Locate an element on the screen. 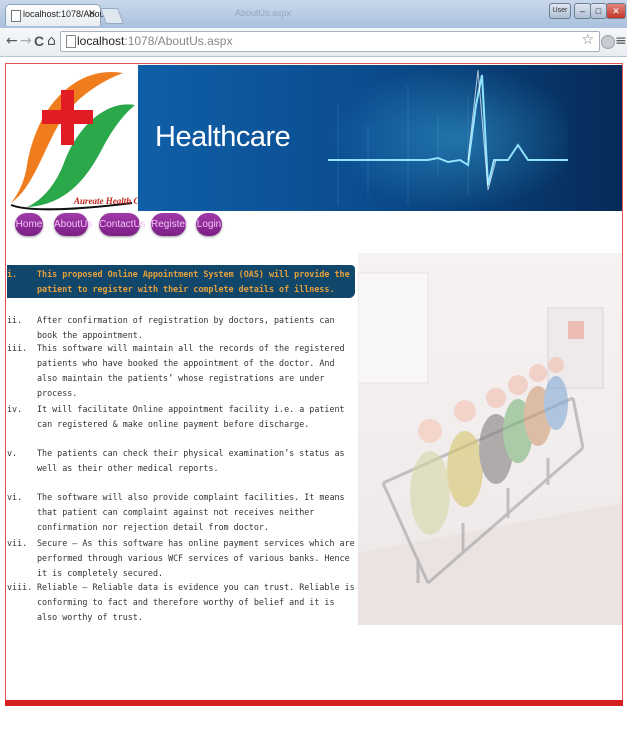 The image size is (627, 749). list-item-number: ii. is located at coordinates (15, 320).